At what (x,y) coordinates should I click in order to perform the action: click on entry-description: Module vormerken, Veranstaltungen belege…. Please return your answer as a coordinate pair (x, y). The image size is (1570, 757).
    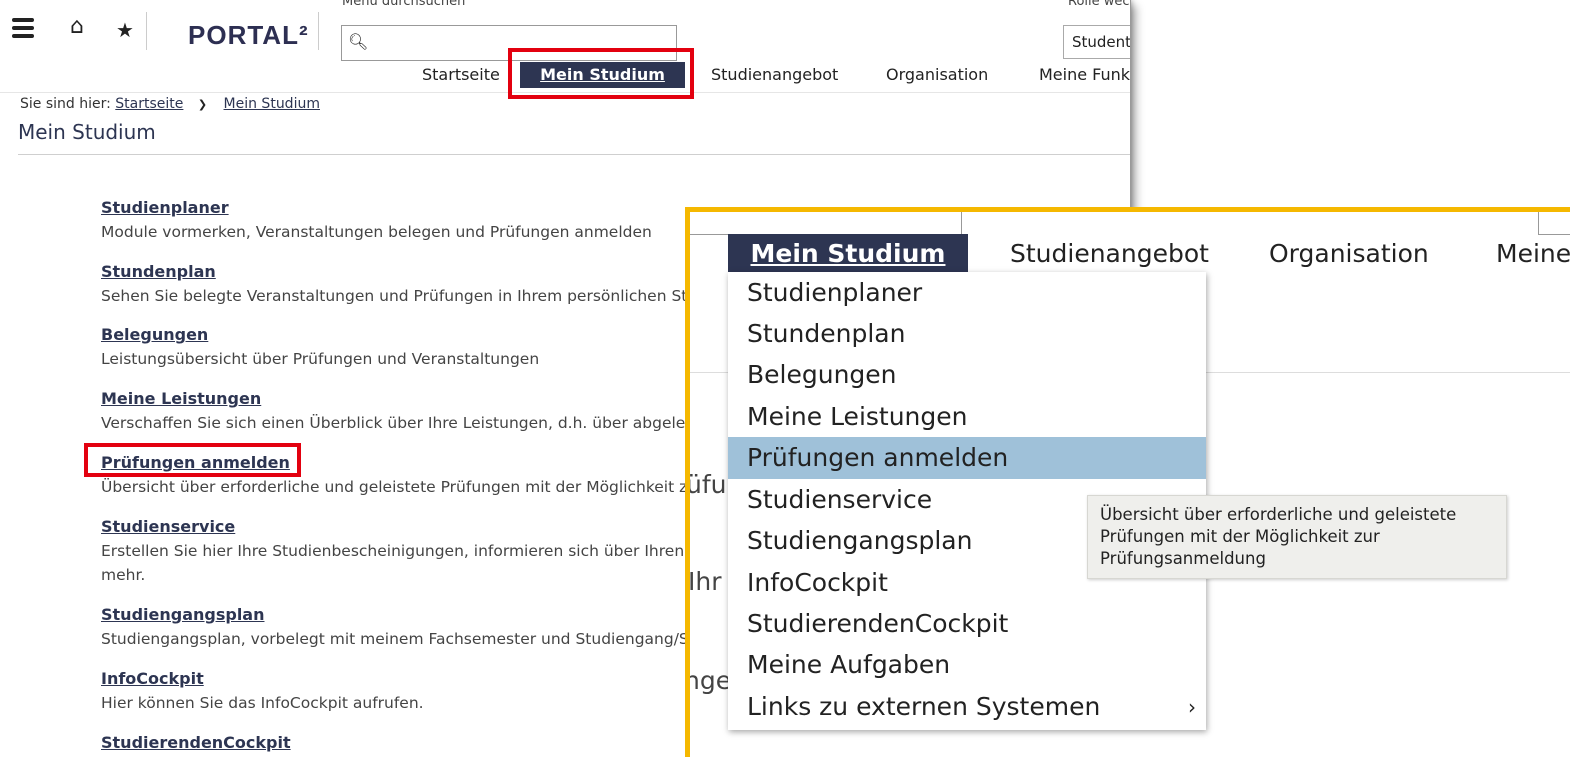
    Looking at the image, I should click on (376, 232).